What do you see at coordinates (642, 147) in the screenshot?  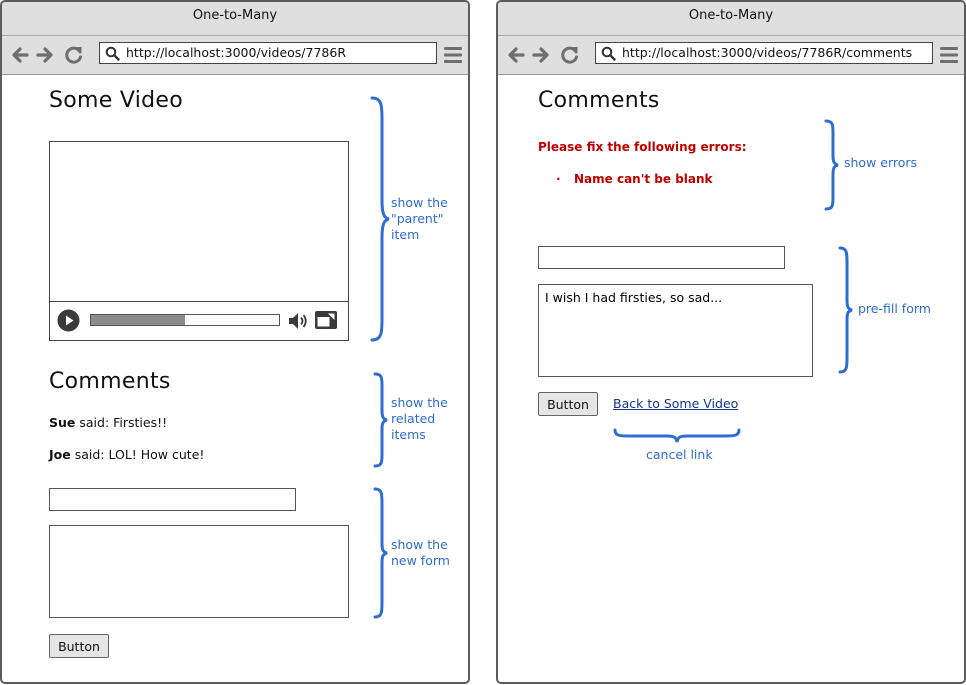 I see `error-summary-title: Please fix the following errors:` at bounding box center [642, 147].